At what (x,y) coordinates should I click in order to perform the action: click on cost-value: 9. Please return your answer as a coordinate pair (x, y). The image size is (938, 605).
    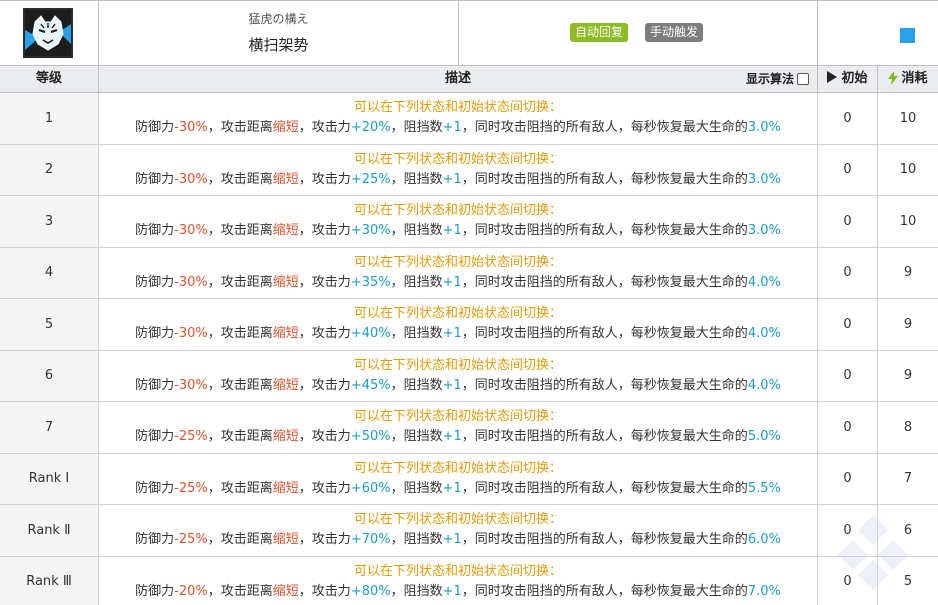
    Looking at the image, I should click on (908, 376).